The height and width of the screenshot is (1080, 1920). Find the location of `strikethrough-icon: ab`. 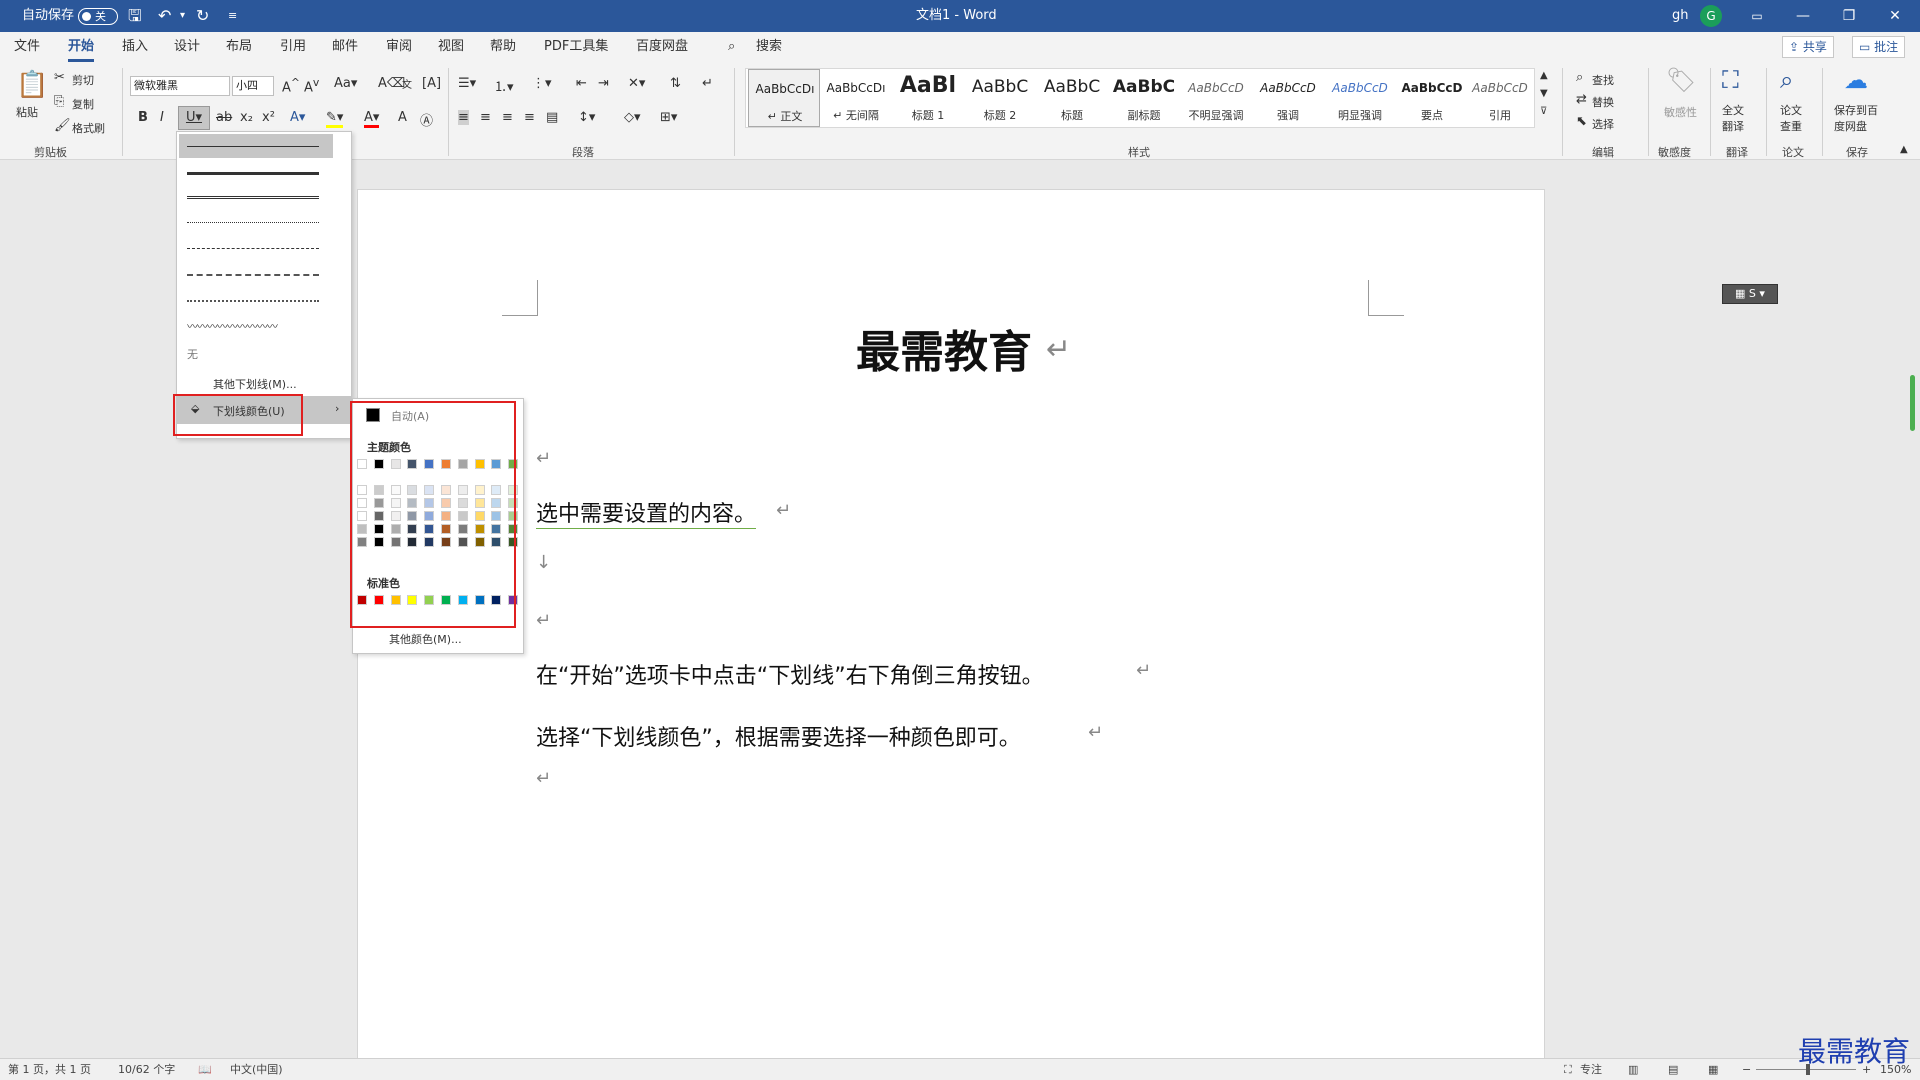

strikethrough-icon: ab is located at coordinates (224, 117).